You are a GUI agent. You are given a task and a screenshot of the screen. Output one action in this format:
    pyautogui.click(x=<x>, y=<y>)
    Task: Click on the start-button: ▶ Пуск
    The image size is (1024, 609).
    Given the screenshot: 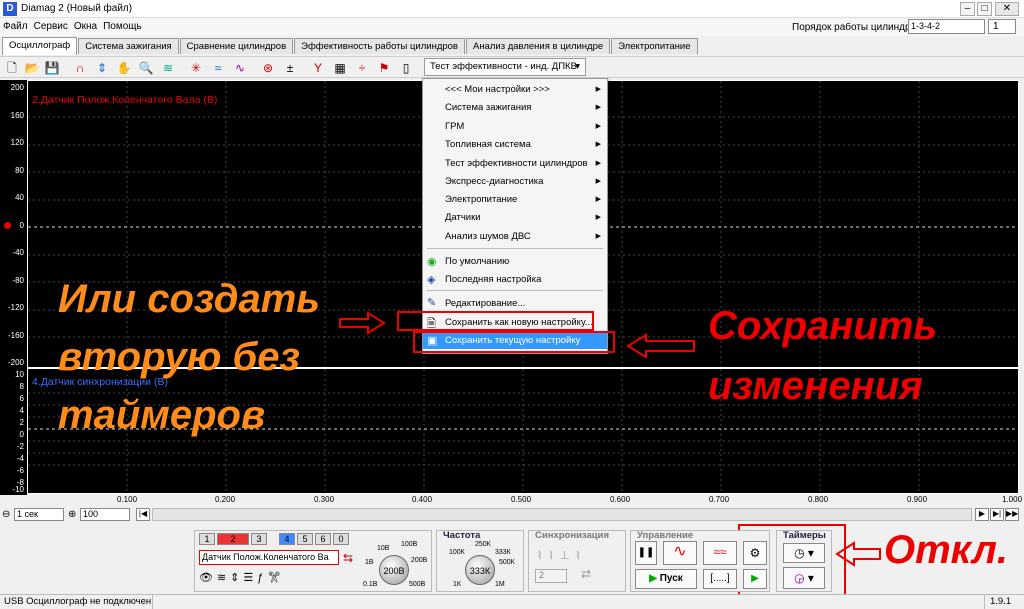 What is the action you would take?
    pyautogui.click(x=666, y=579)
    